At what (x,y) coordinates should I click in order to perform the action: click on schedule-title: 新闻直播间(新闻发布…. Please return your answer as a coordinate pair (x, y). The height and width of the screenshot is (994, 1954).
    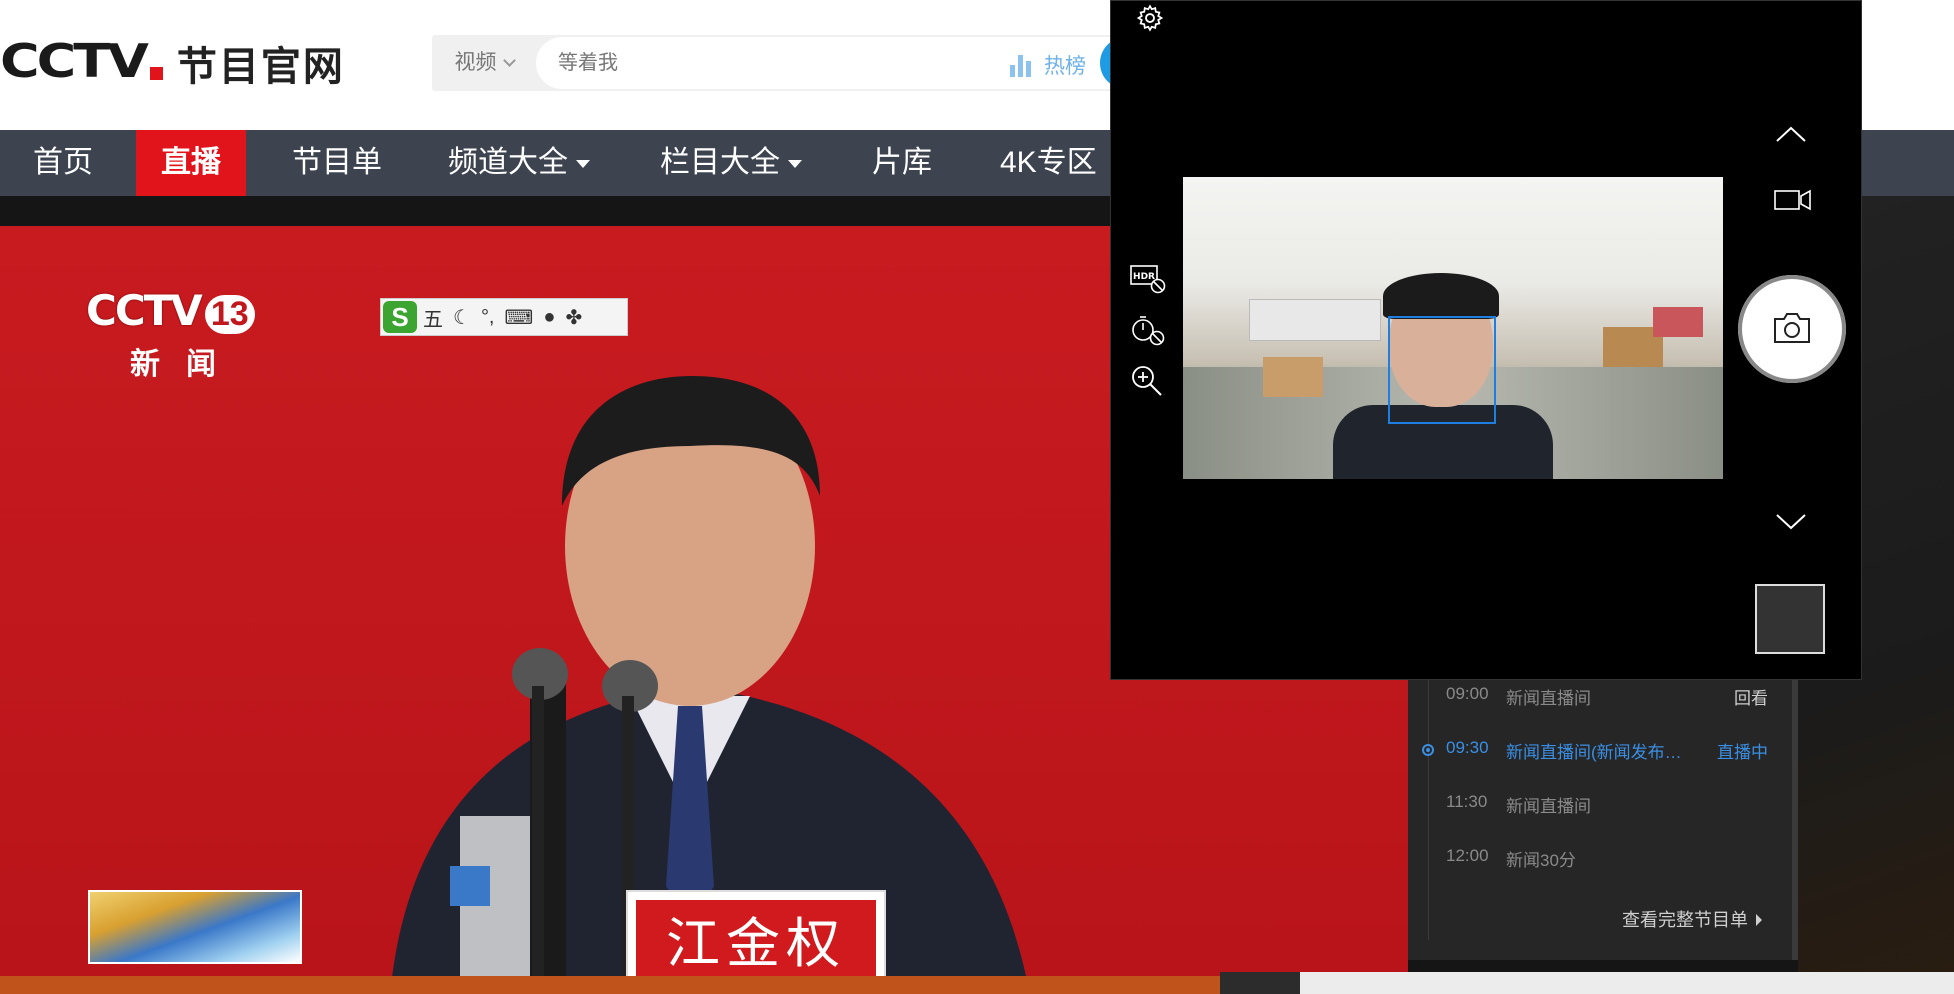
    Looking at the image, I should click on (1594, 752).